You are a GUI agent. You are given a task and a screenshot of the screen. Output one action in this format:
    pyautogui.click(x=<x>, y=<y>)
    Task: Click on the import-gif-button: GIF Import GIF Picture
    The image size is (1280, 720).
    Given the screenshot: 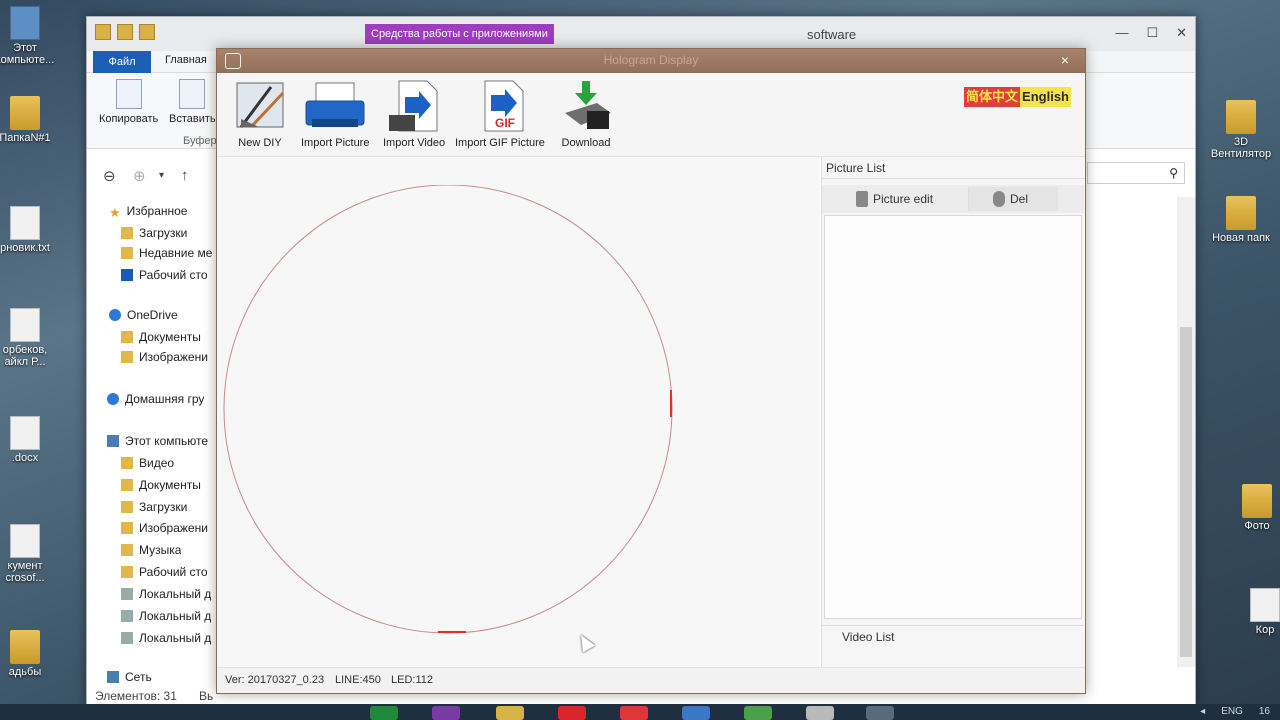 What is the action you would take?
    pyautogui.click(x=500, y=114)
    